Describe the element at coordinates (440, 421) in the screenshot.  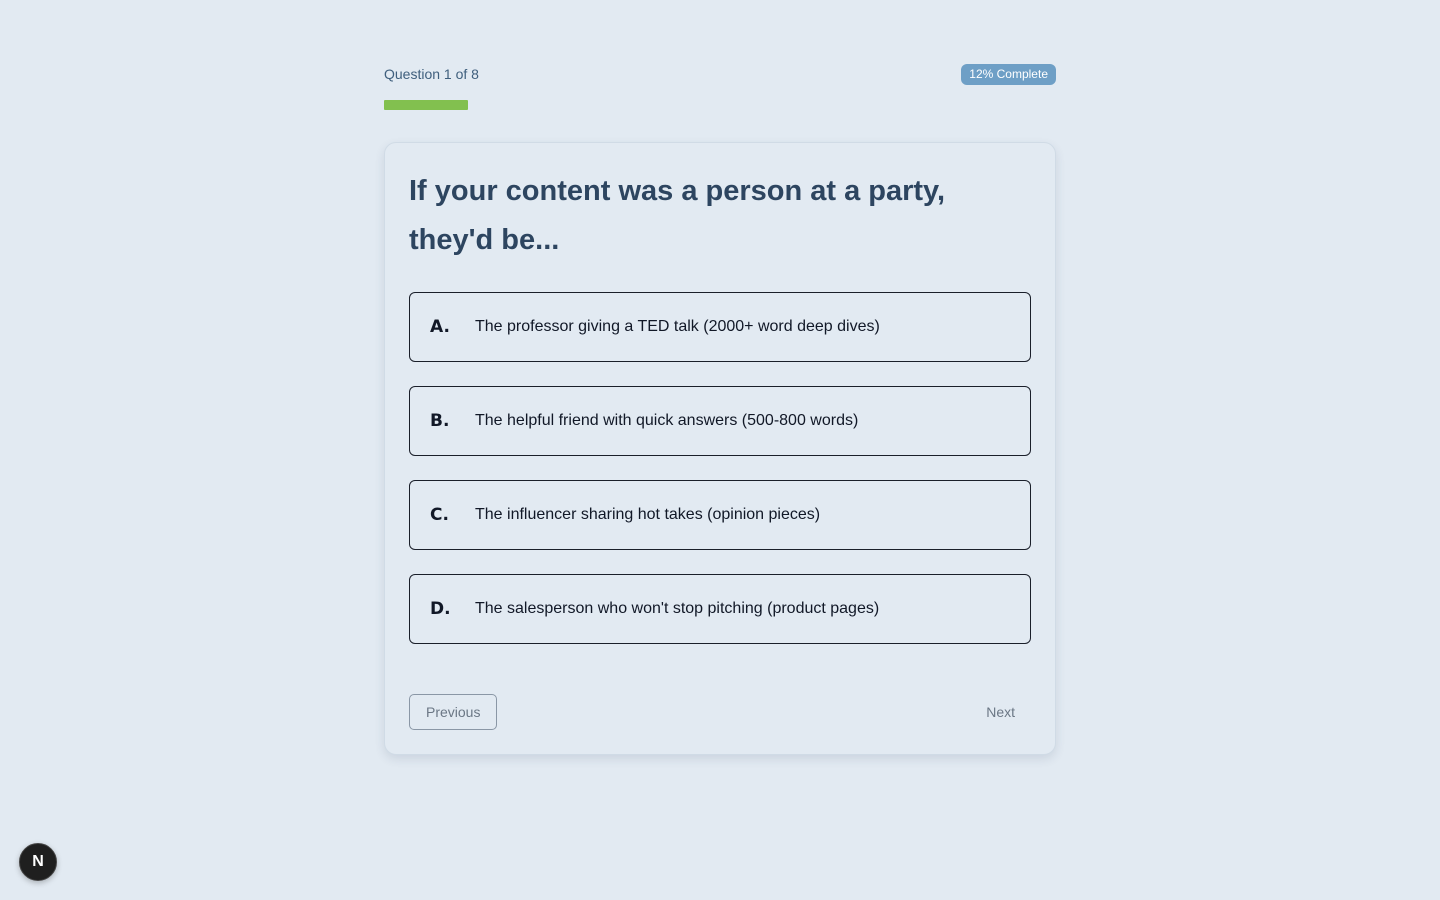
I see `option-letter: B.` at that location.